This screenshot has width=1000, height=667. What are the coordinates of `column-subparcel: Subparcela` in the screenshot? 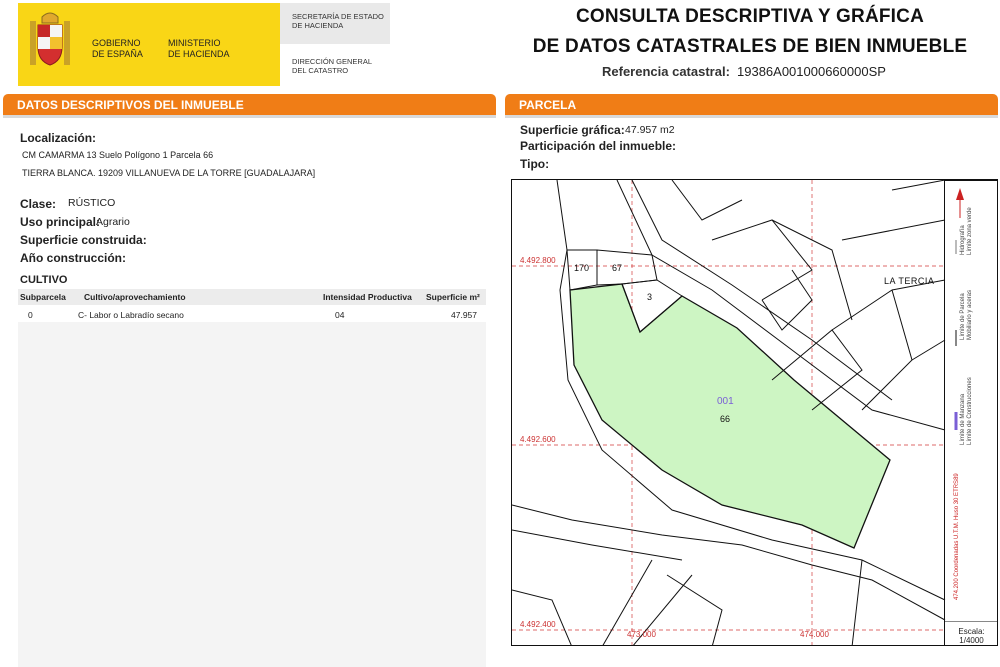 It's located at (43, 297).